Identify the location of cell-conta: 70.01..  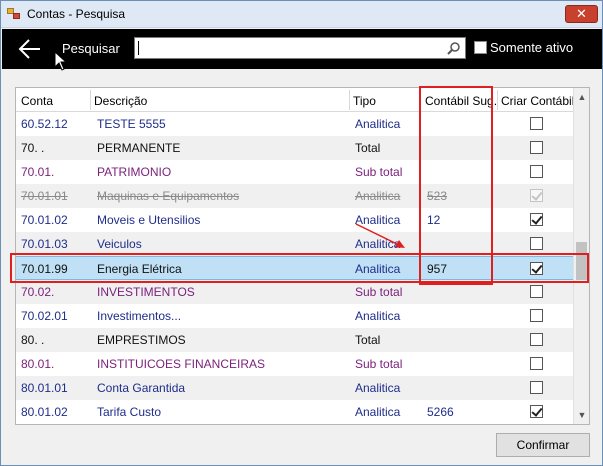
(38, 172).